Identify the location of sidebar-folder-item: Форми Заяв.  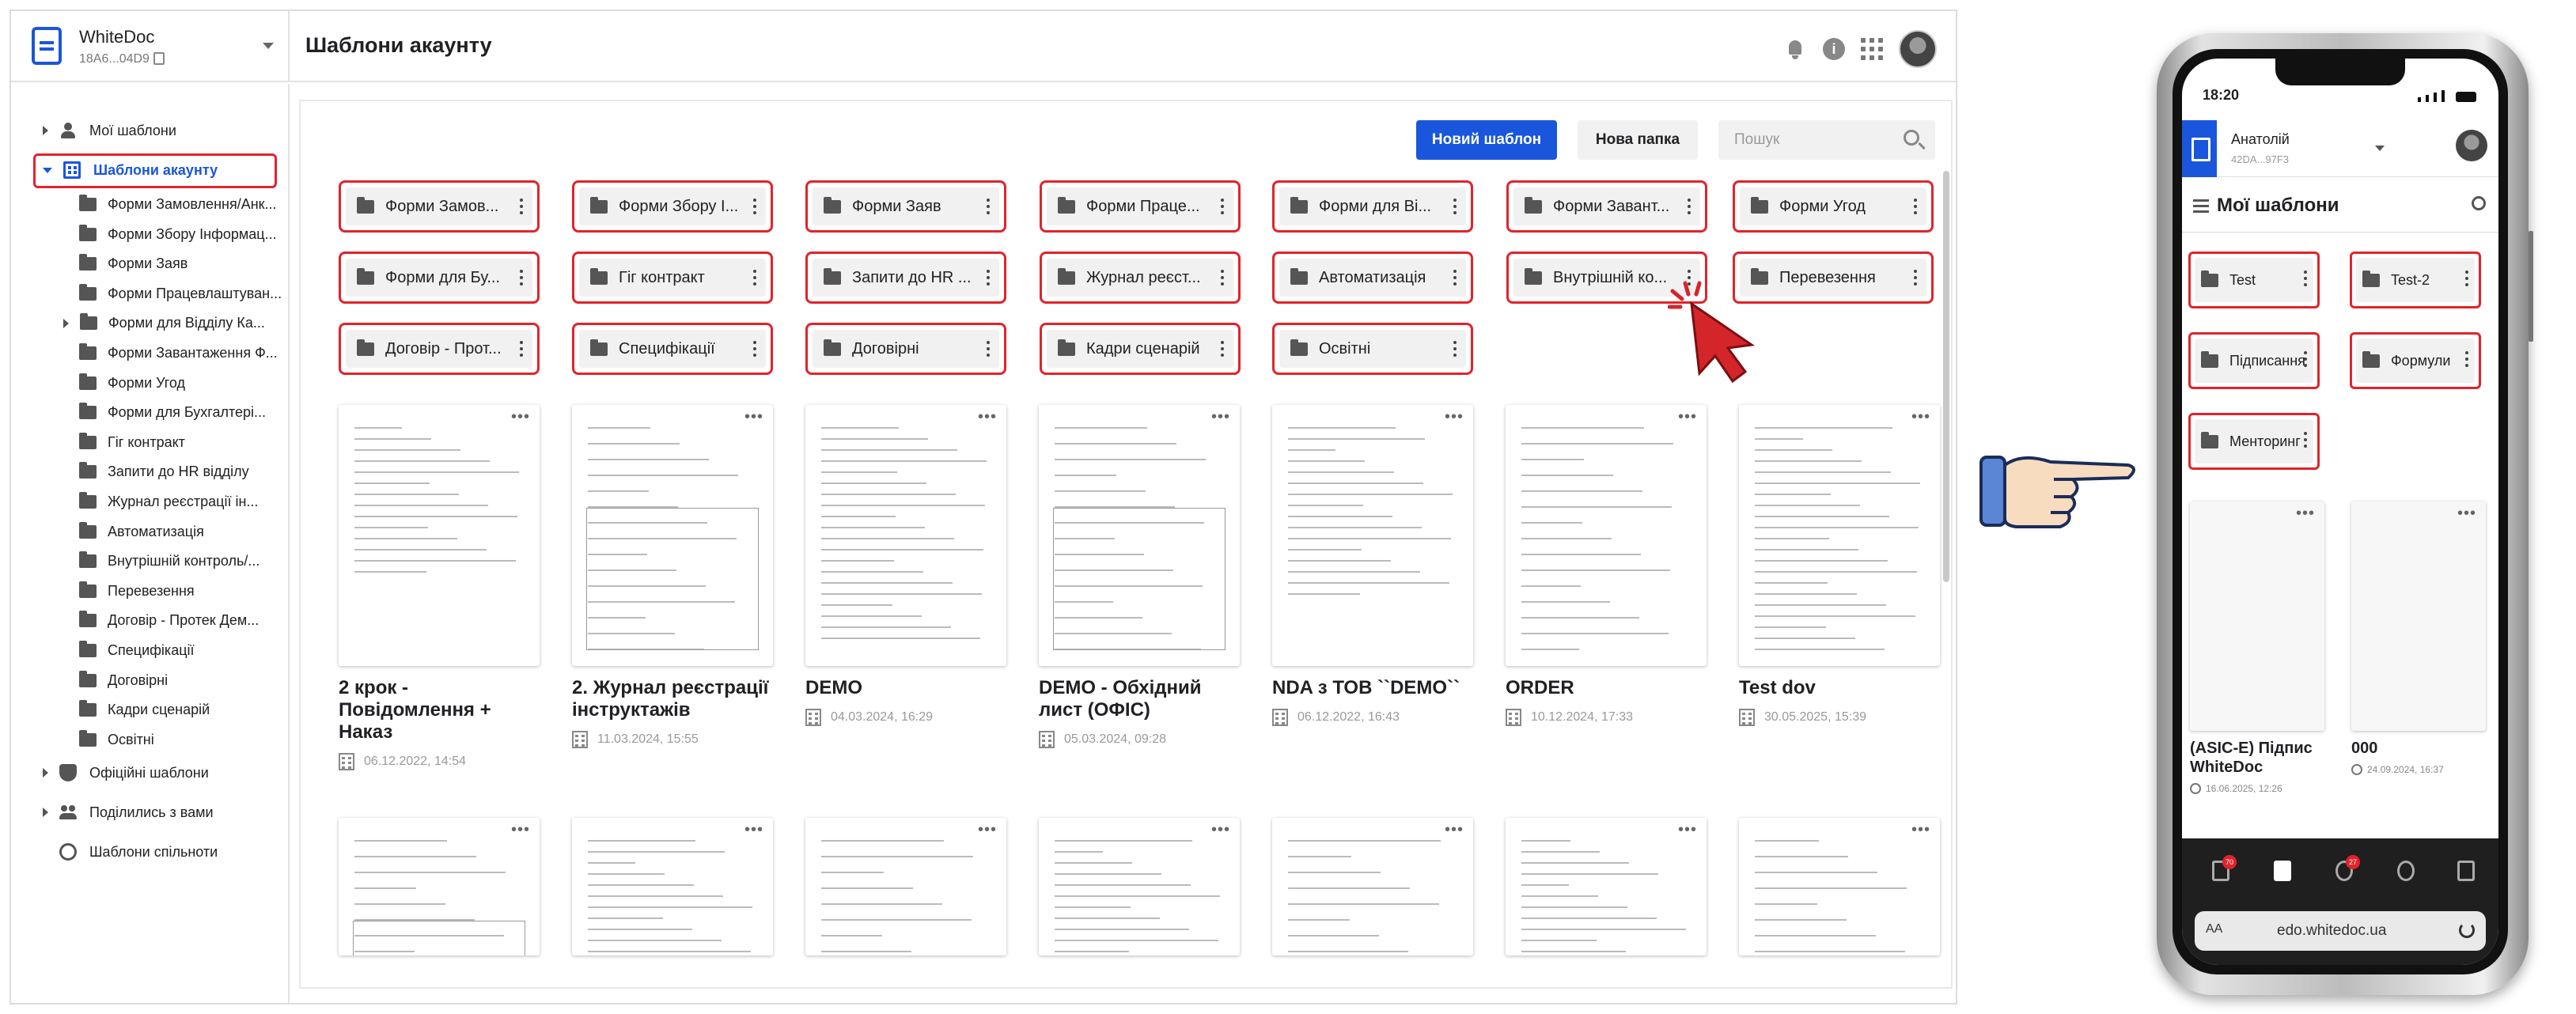
(133, 263).